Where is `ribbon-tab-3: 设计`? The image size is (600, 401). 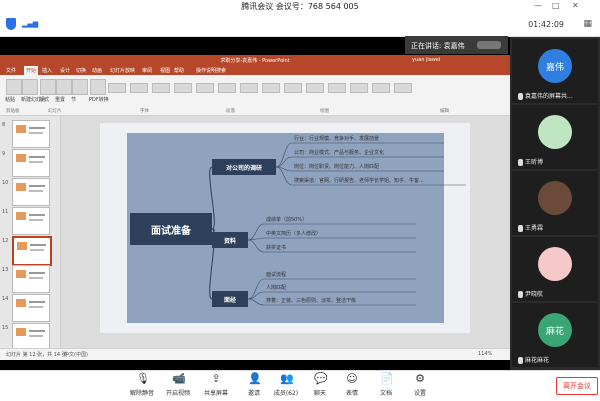
ribbon-tab-3: 设计 is located at coordinates (65, 70).